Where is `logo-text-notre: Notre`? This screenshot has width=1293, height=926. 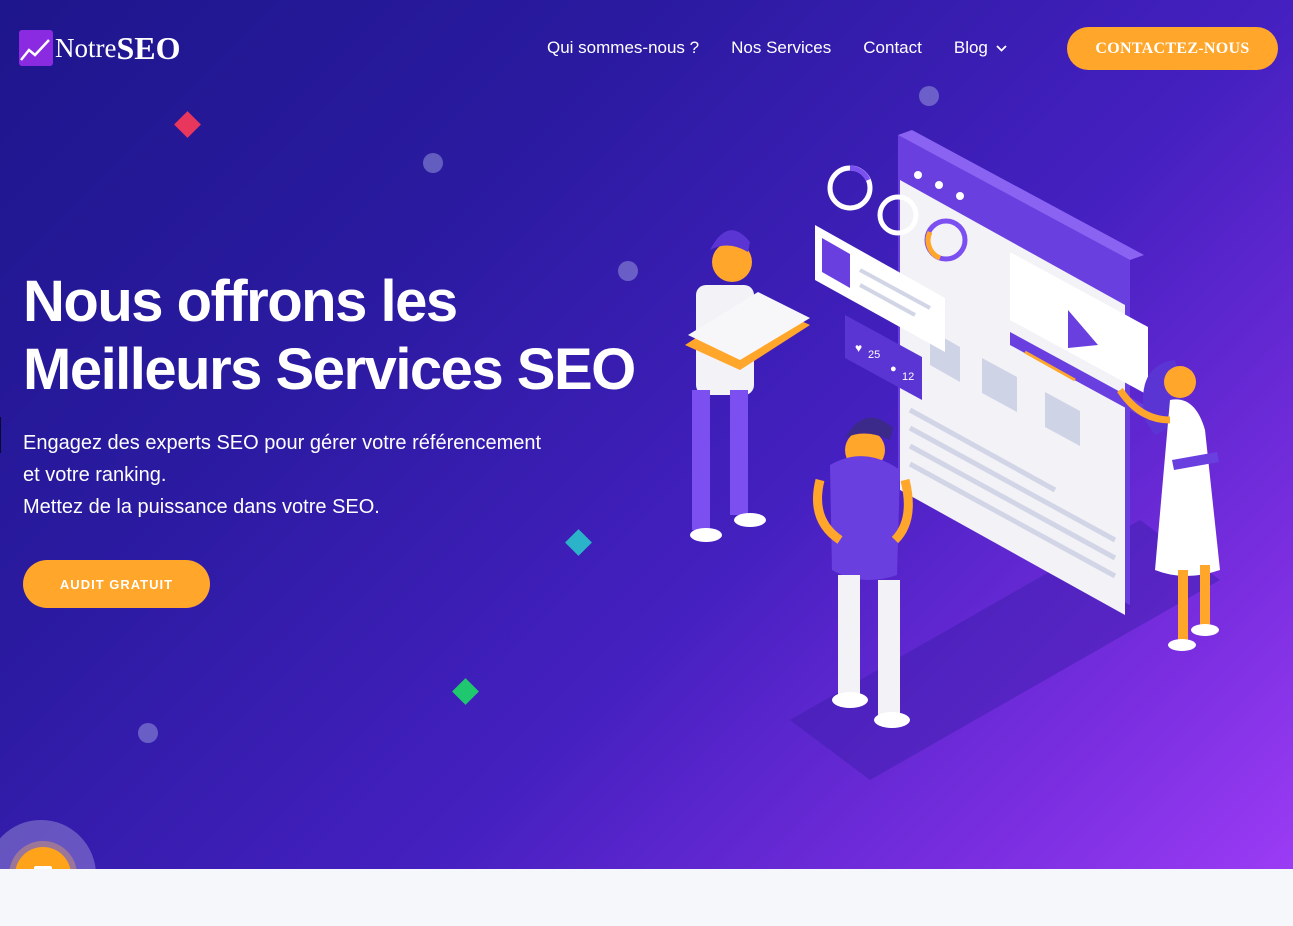 logo-text-notre: Notre is located at coordinates (86, 47).